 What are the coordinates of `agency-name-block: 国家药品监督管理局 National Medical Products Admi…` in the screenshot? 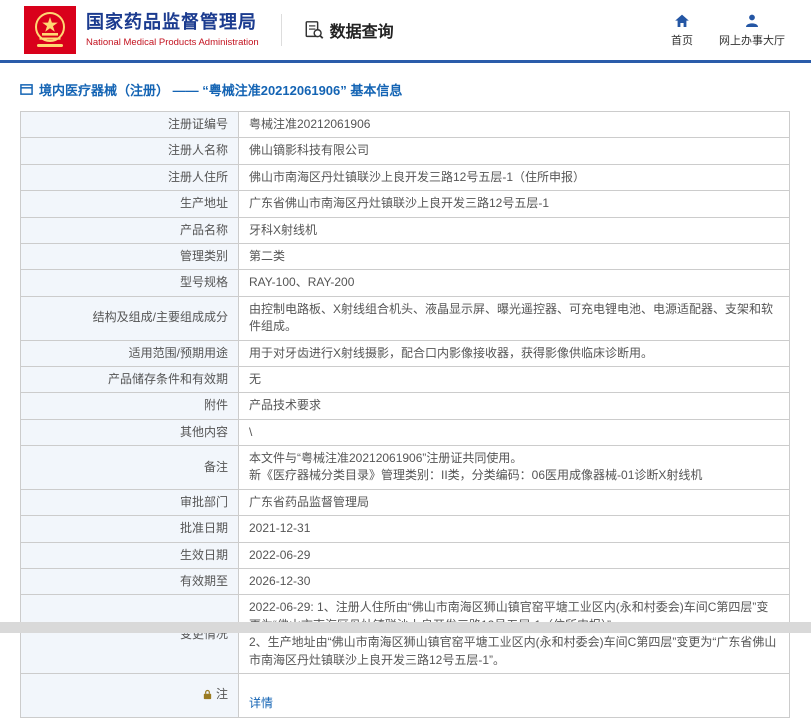 It's located at (172, 30).